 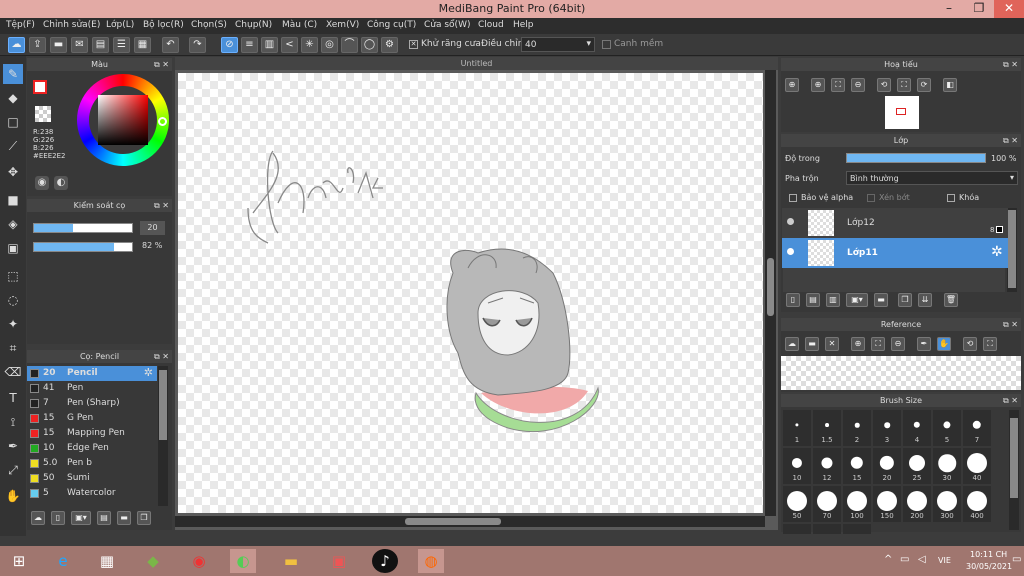 What do you see at coordinates (209, 25) in the screenshot?
I see `menu-select: Chọn(S)` at bounding box center [209, 25].